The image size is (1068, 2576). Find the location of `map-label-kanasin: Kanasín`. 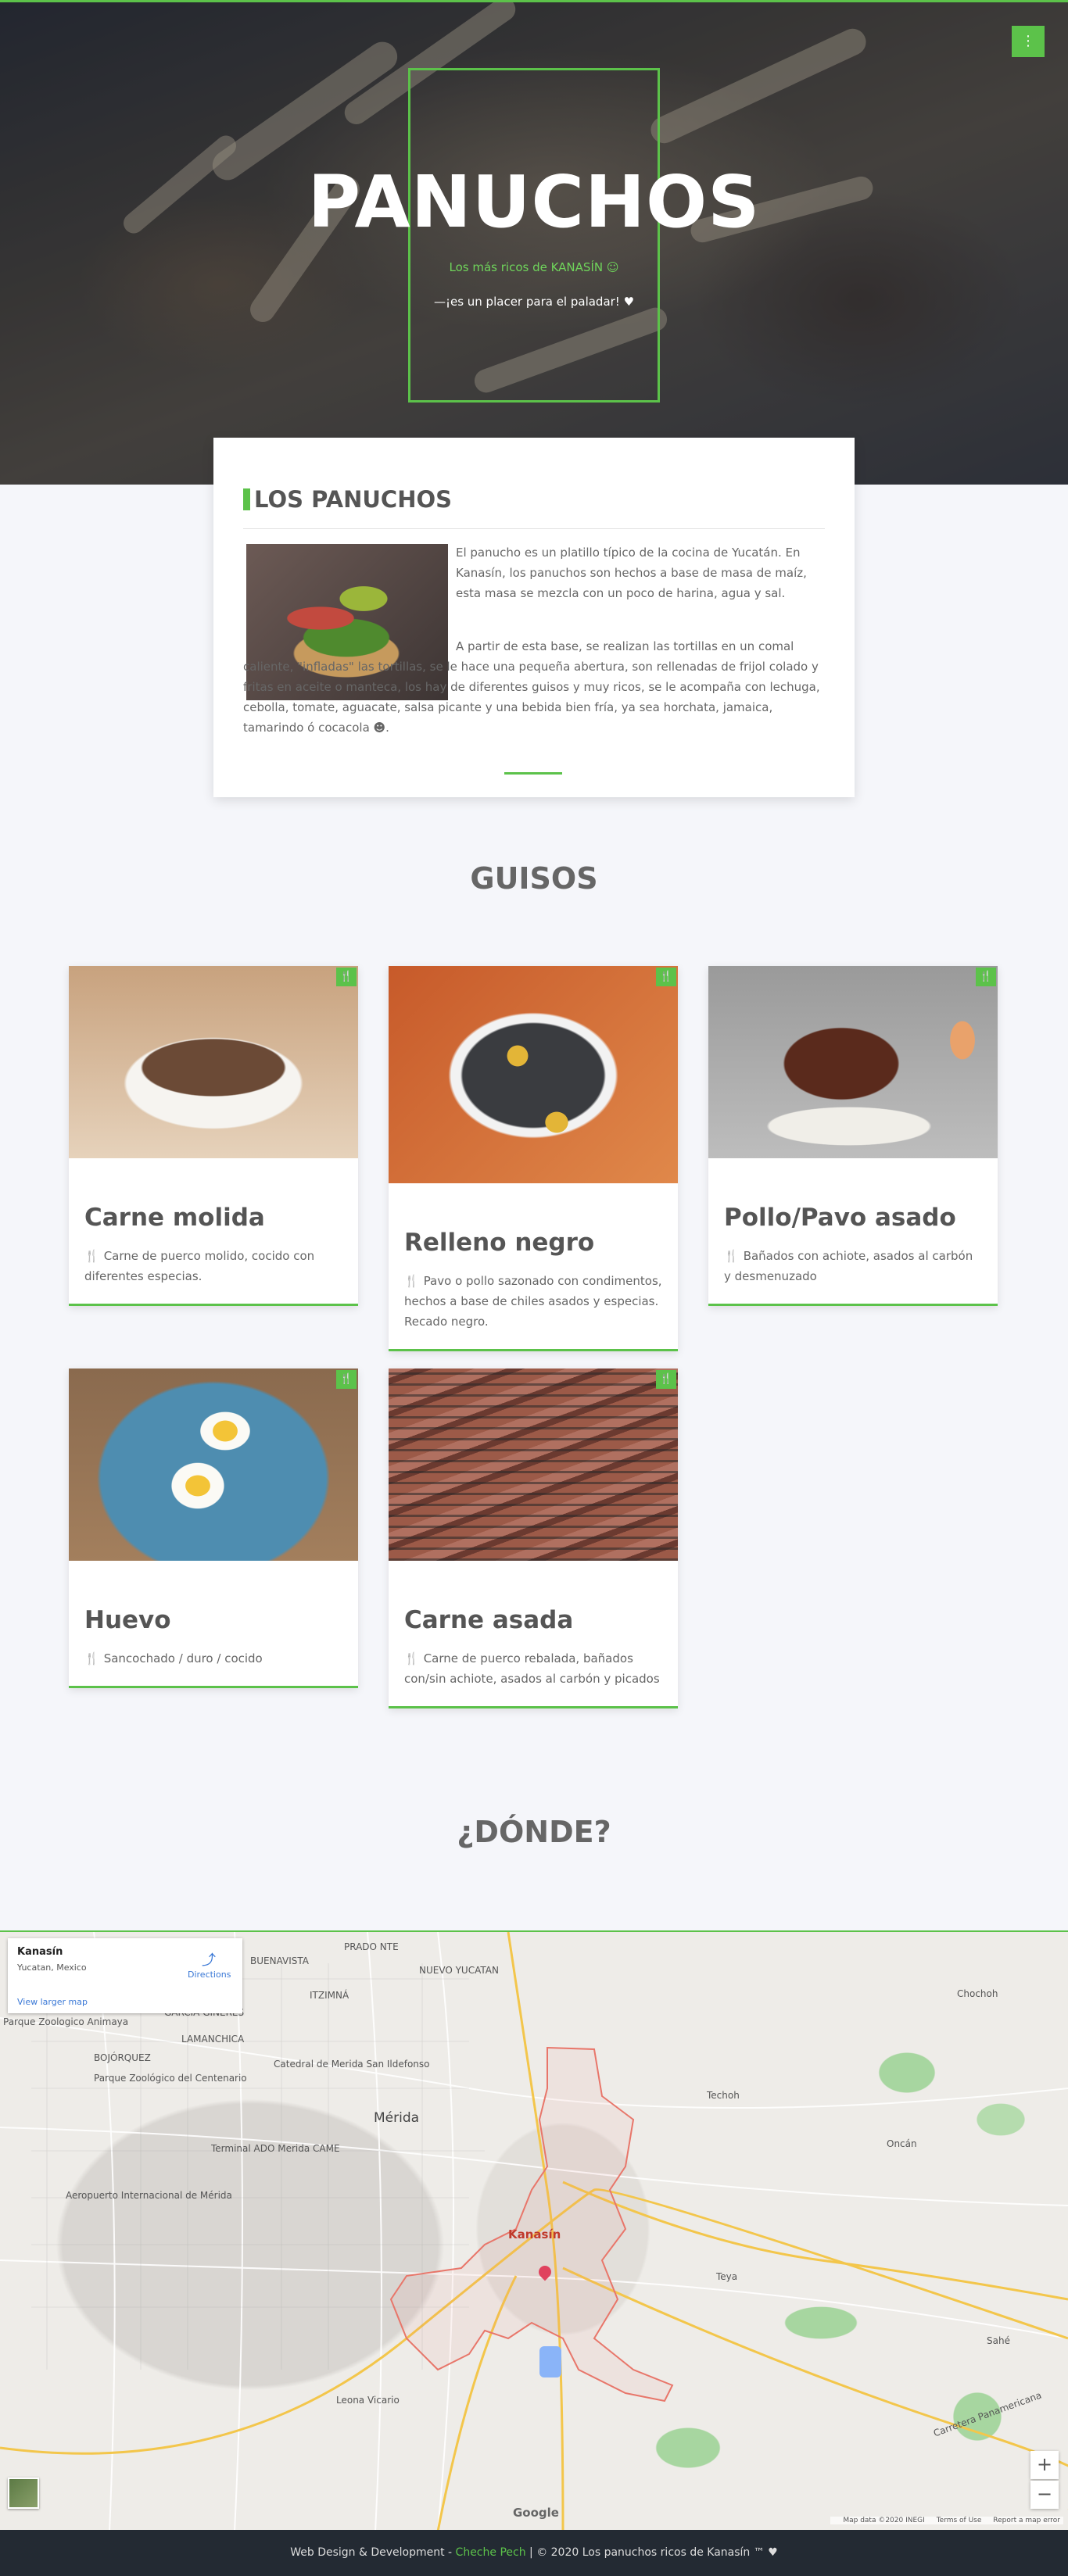

map-label-kanasin: Kanasín is located at coordinates (534, 2234).